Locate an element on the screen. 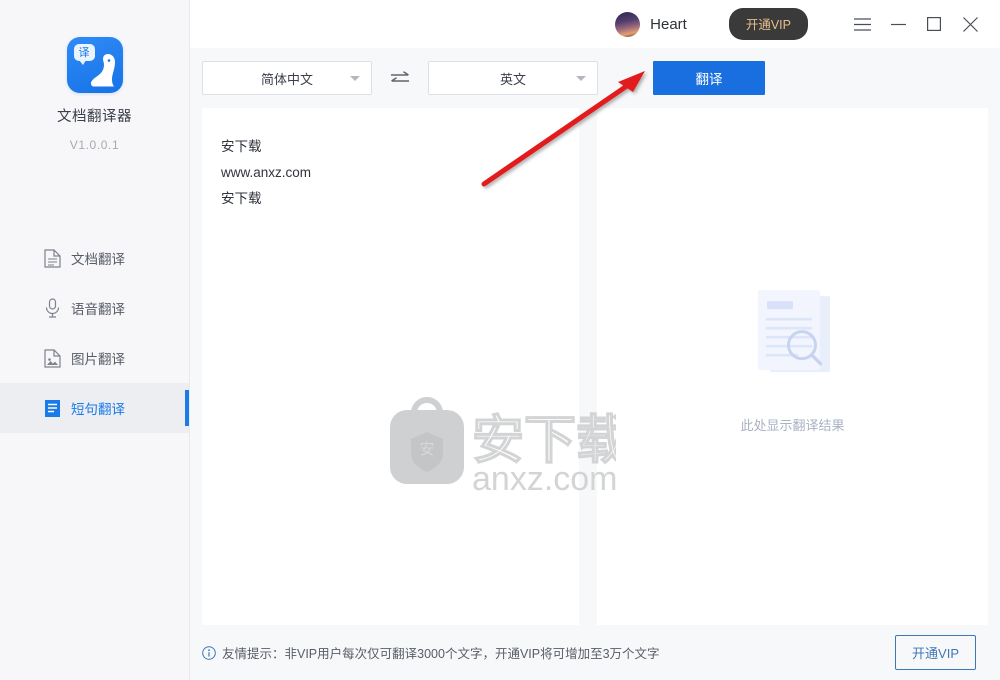  microphone-icon is located at coordinates (52, 308).